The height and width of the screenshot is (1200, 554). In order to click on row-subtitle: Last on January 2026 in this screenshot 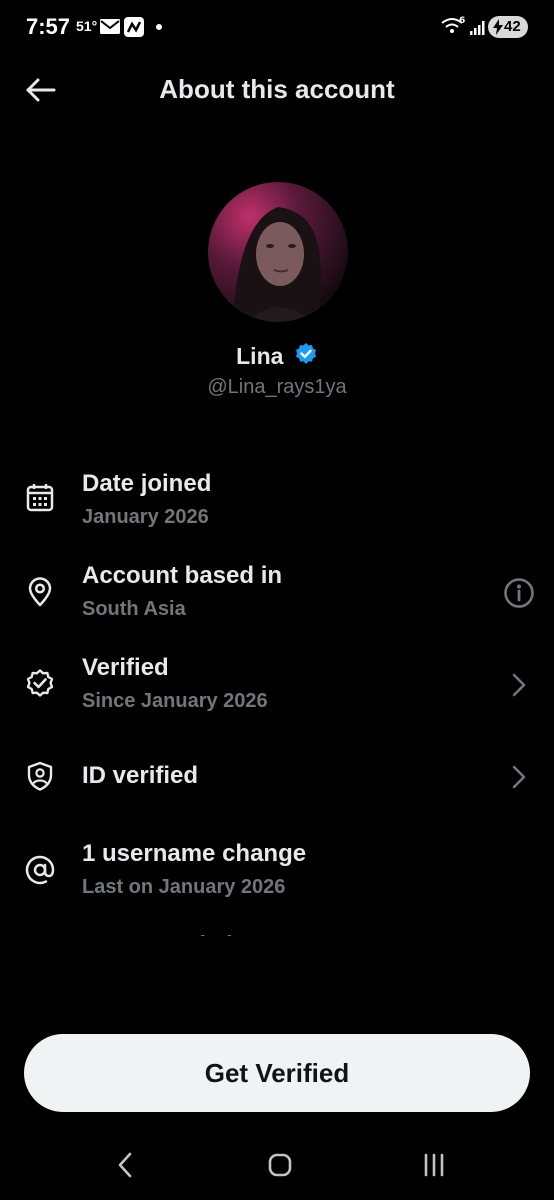, I will do `click(184, 887)`.